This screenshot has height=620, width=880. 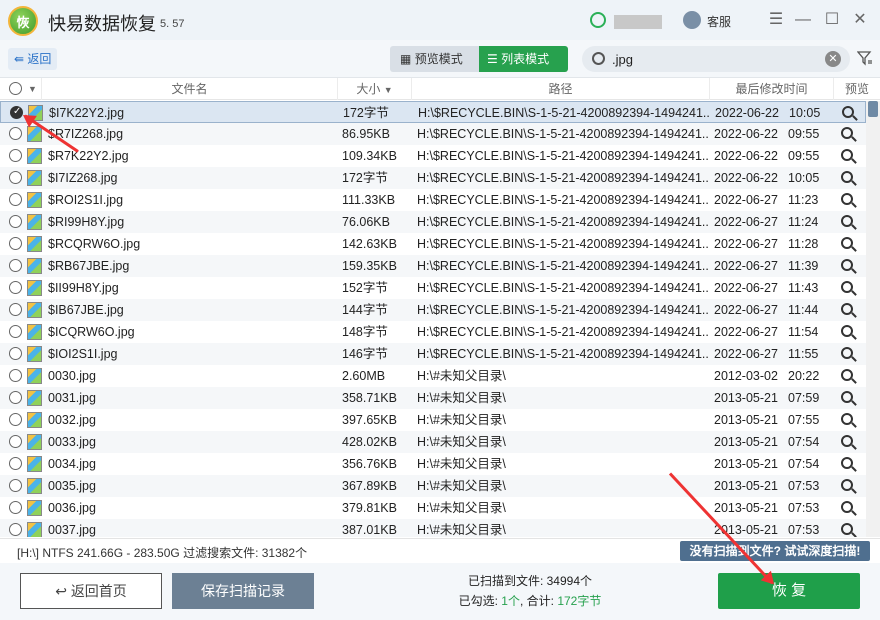 What do you see at coordinates (804, 376) in the screenshot?
I see `modified-time: 20:22` at bounding box center [804, 376].